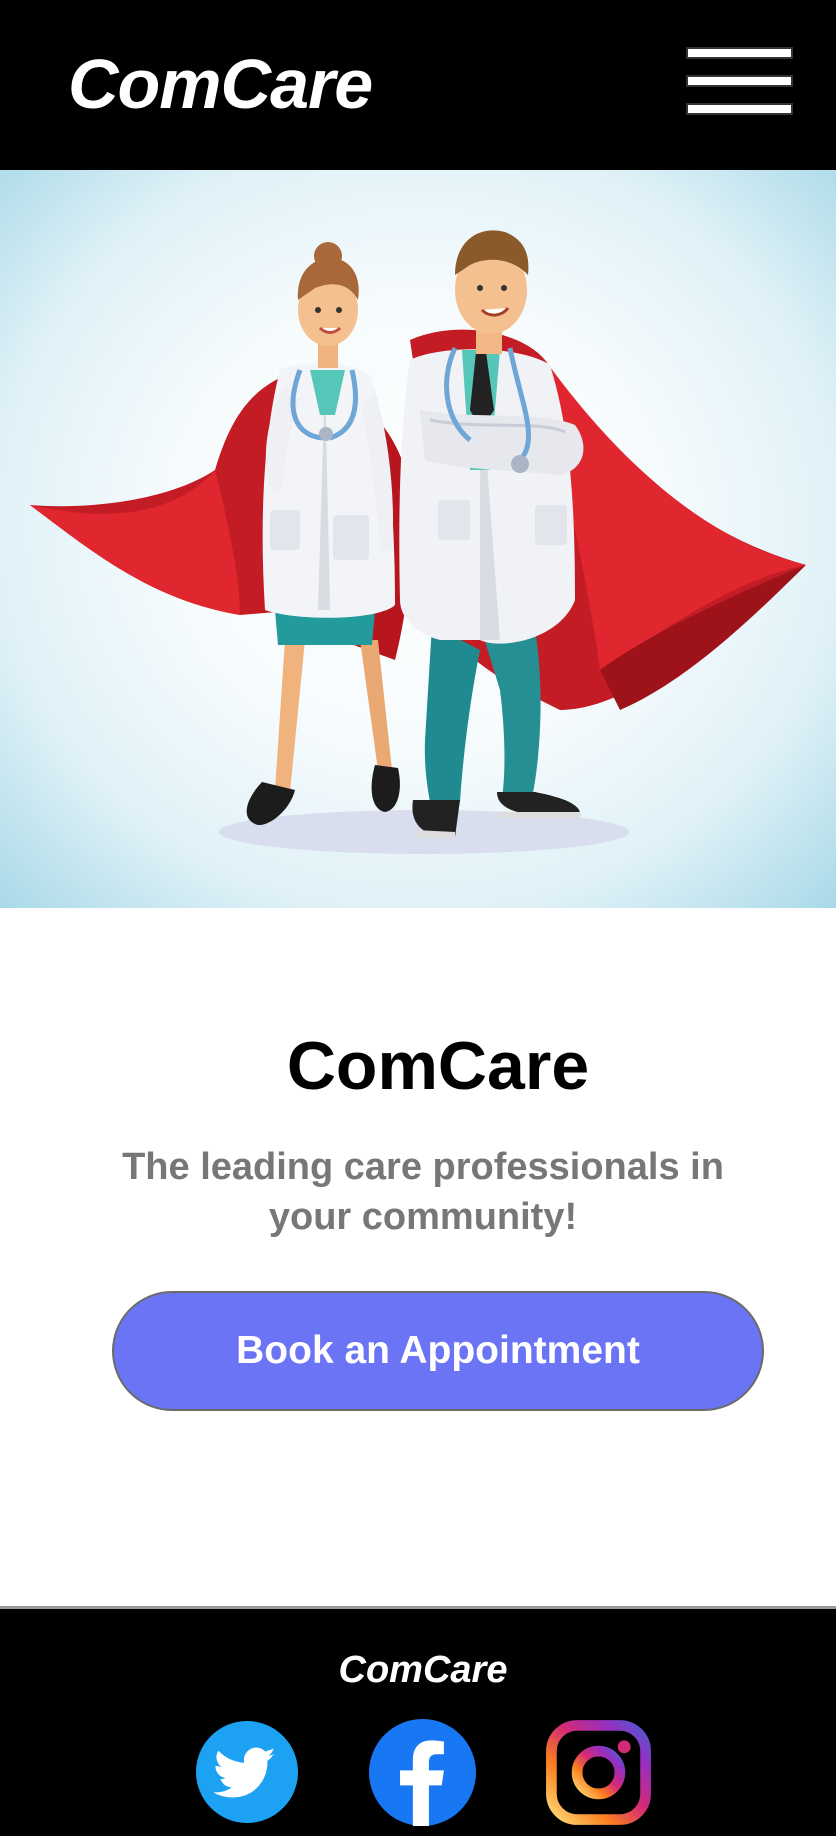 This screenshot has height=1836, width=836. Describe the element at coordinates (418, 85) in the screenshot. I see `top-navbar: ComCare` at that location.